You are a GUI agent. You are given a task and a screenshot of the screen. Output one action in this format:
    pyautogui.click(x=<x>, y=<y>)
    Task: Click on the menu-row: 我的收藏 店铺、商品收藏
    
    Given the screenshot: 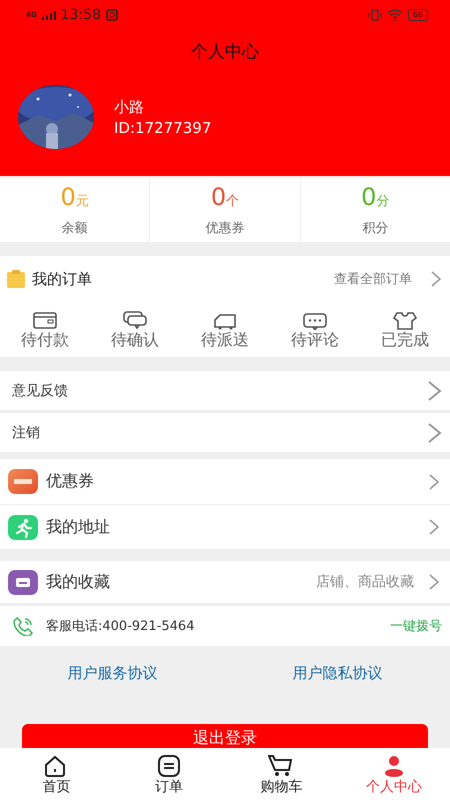 What is the action you would take?
    pyautogui.click(x=225, y=583)
    